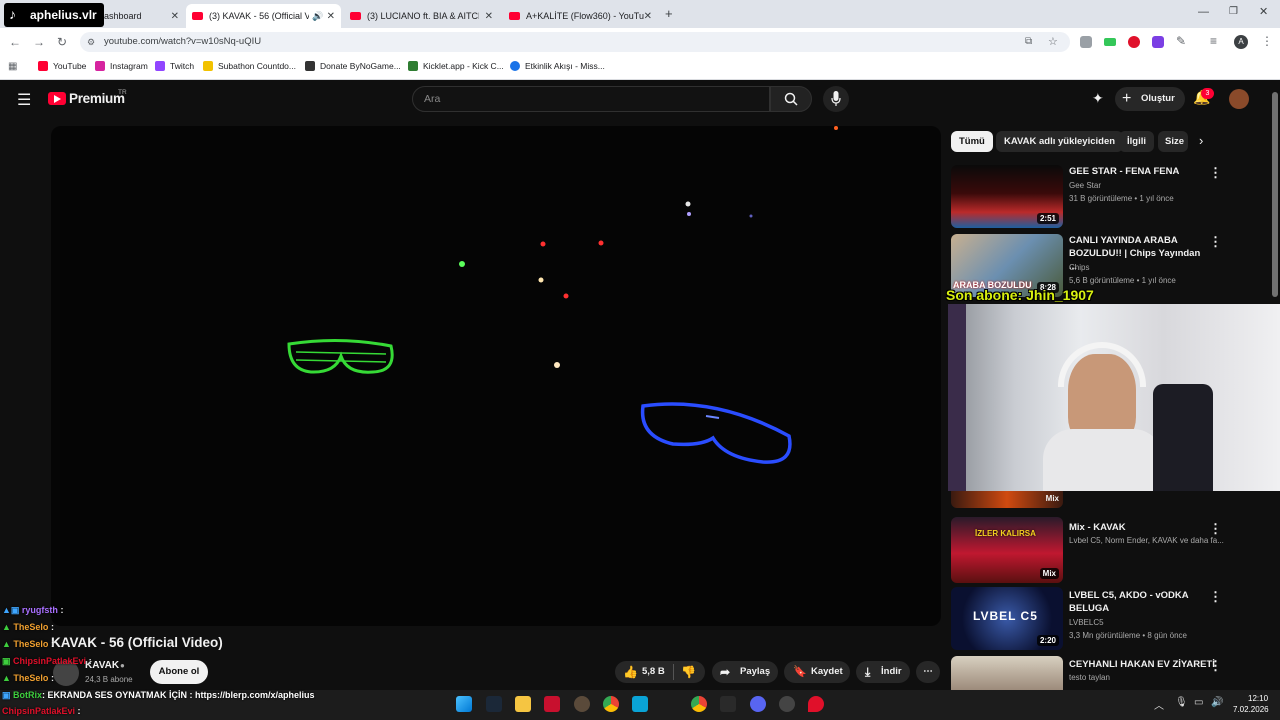 The image size is (1280, 720). Describe the element at coordinates (1213, 41) in the screenshot. I see `reading-list-icon: ≡` at that location.